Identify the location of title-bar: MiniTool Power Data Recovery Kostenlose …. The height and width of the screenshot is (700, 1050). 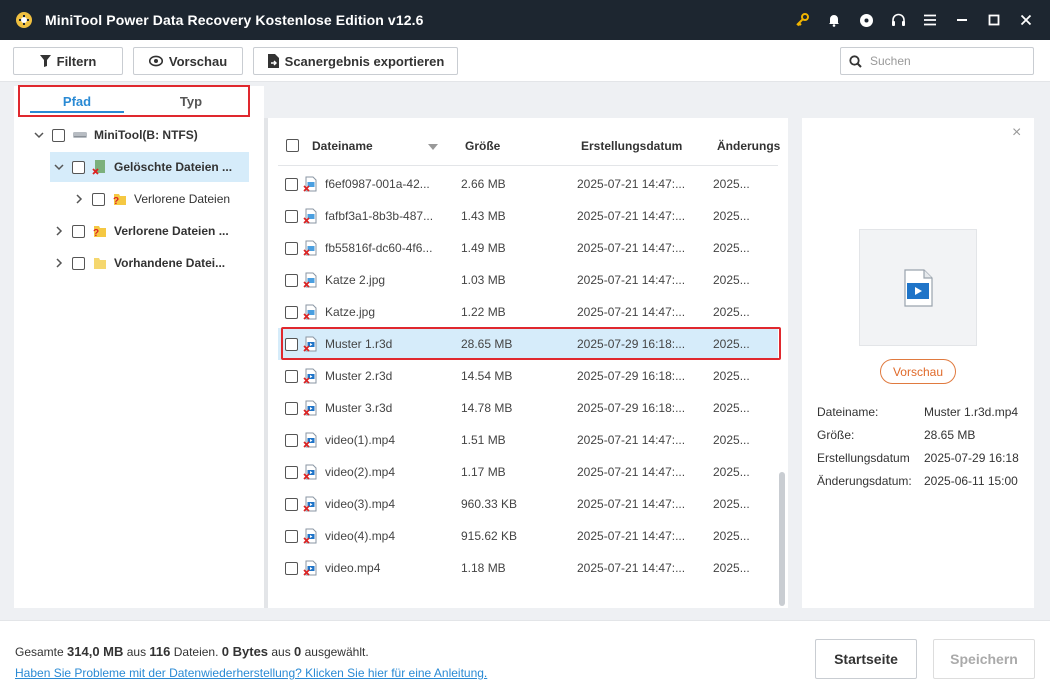
(525, 20).